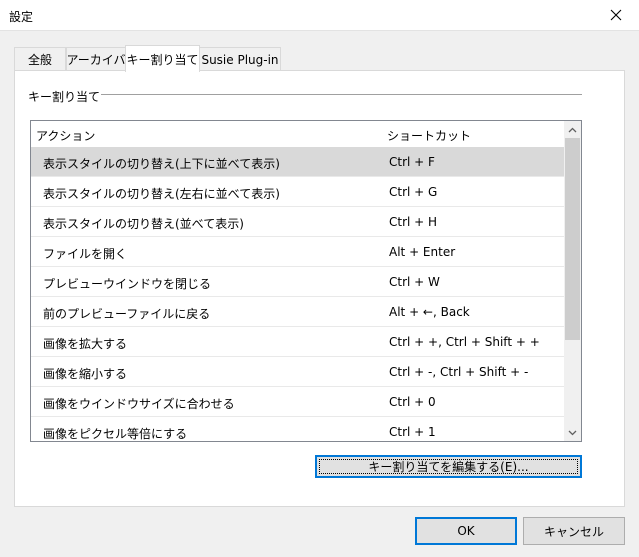 This screenshot has height=557, width=639. What do you see at coordinates (412, 402) in the screenshot?
I see `shortcut-cell: Ctrl + 0` at bounding box center [412, 402].